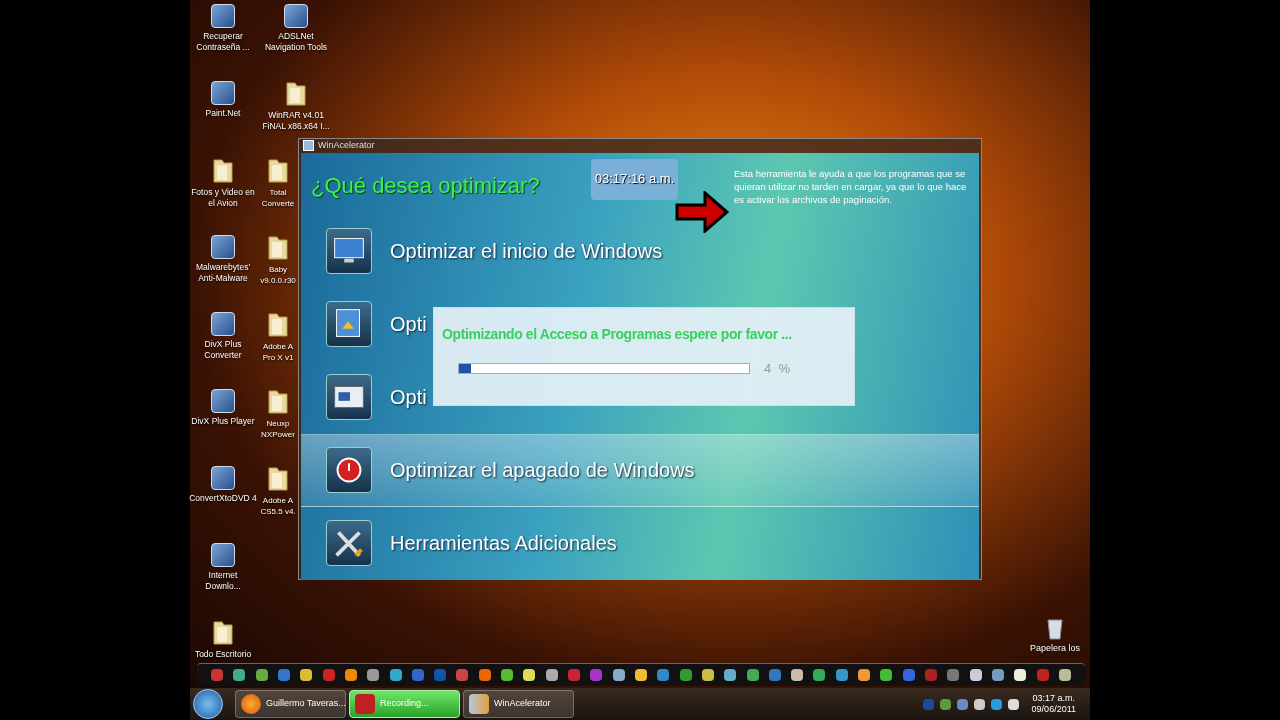 The height and width of the screenshot is (720, 1280). Describe the element at coordinates (426, 185) in the screenshot. I see `heading: ¿Qué desea optimizar?` at that location.